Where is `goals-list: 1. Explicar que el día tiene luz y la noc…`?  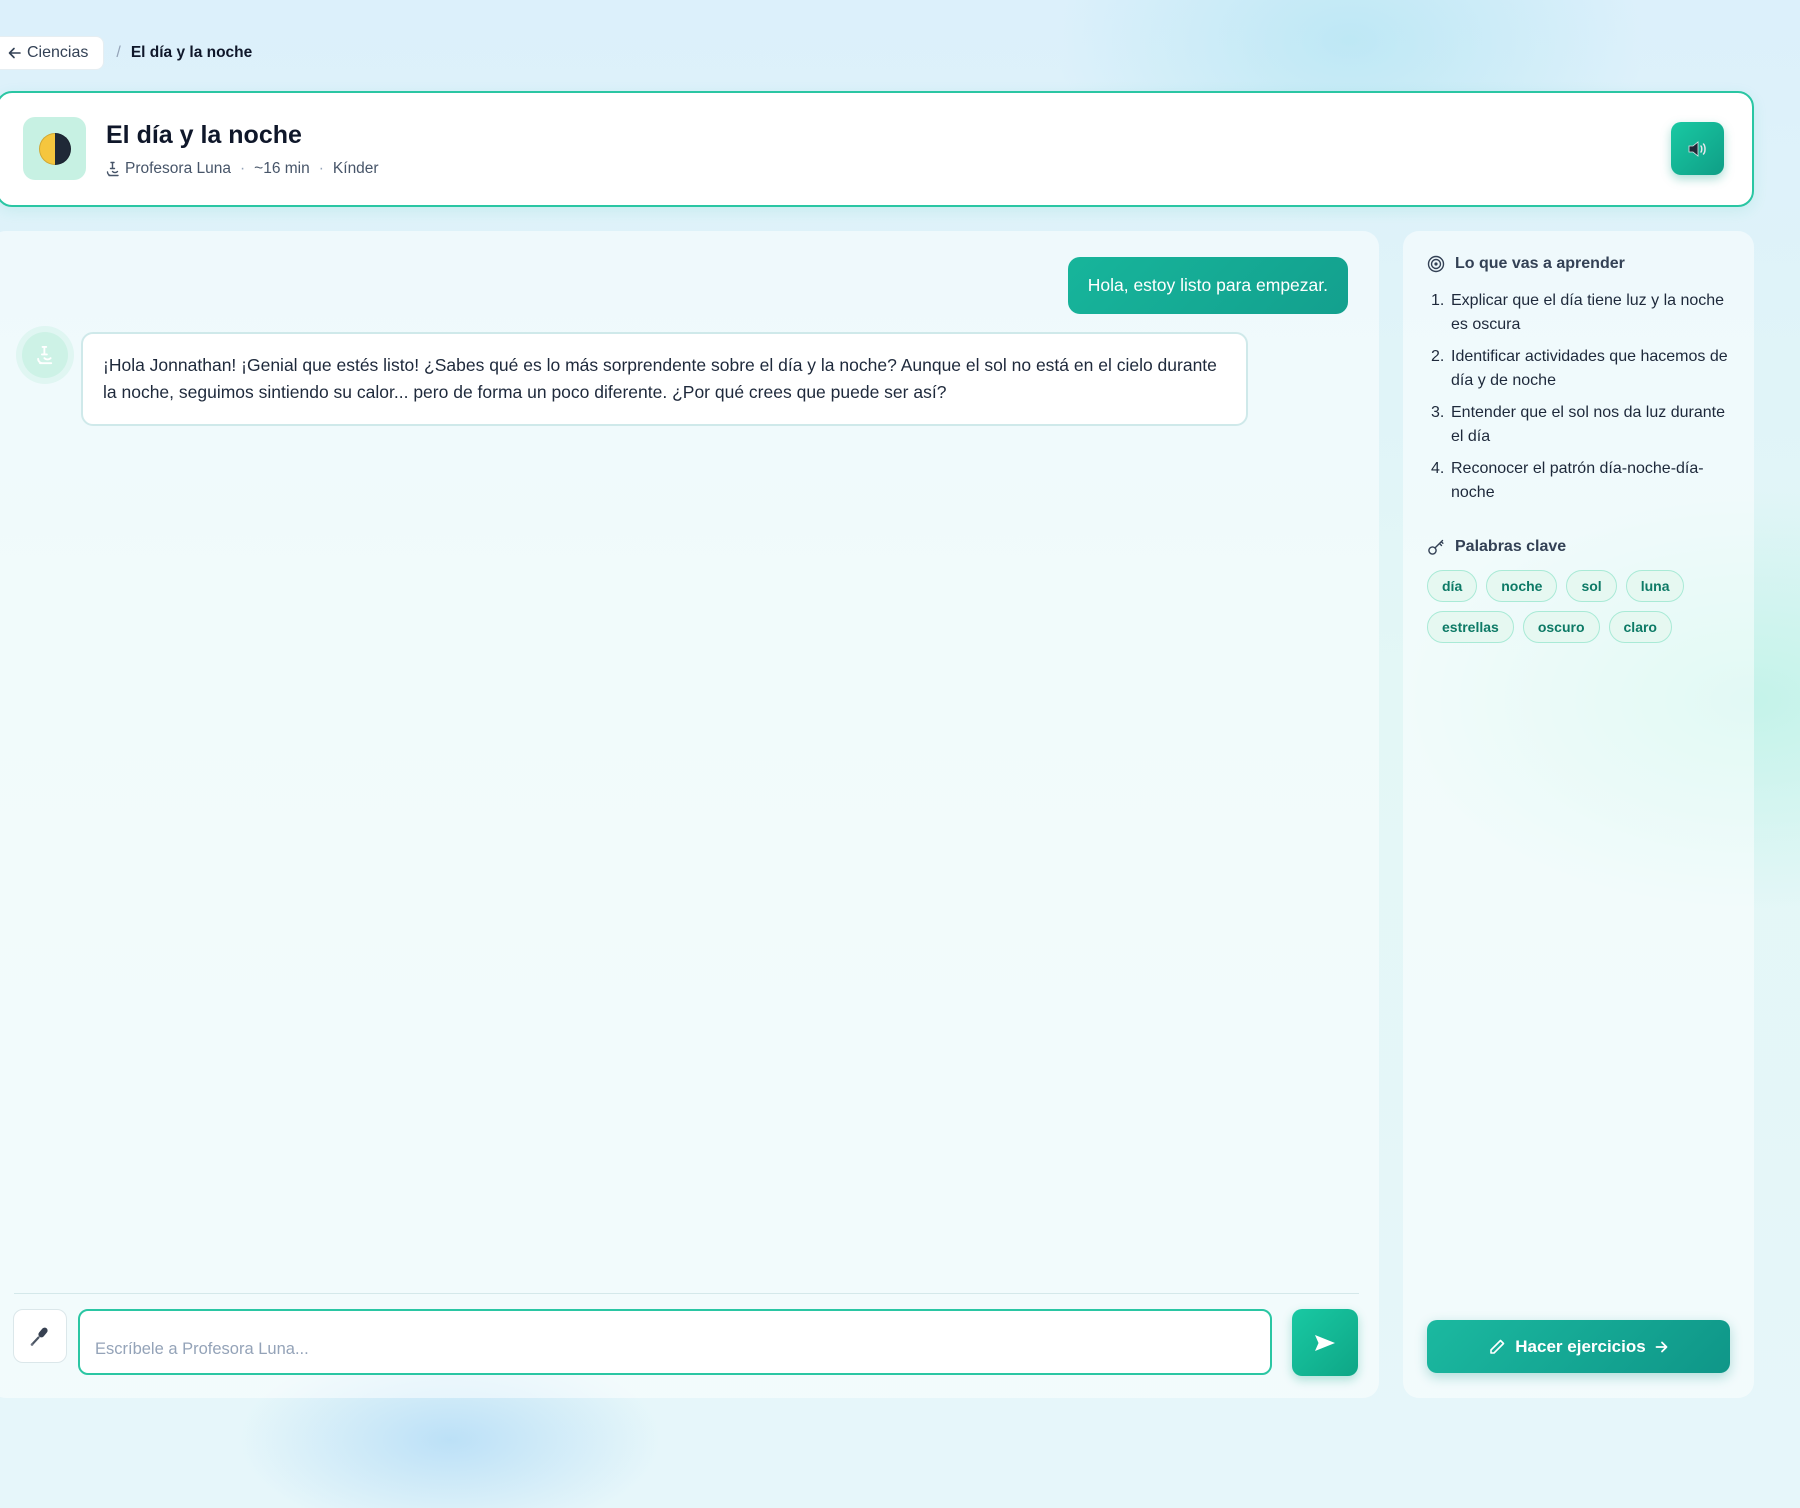 goals-list: 1. Explicar que el día tiene luz y la noc… is located at coordinates (1581, 401).